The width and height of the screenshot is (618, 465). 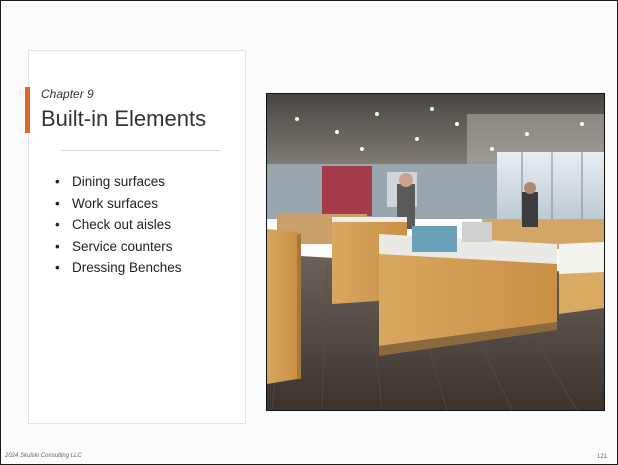 What do you see at coordinates (124, 118) in the screenshot?
I see `slide-title: Built-in Elements` at bounding box center [124, 118].